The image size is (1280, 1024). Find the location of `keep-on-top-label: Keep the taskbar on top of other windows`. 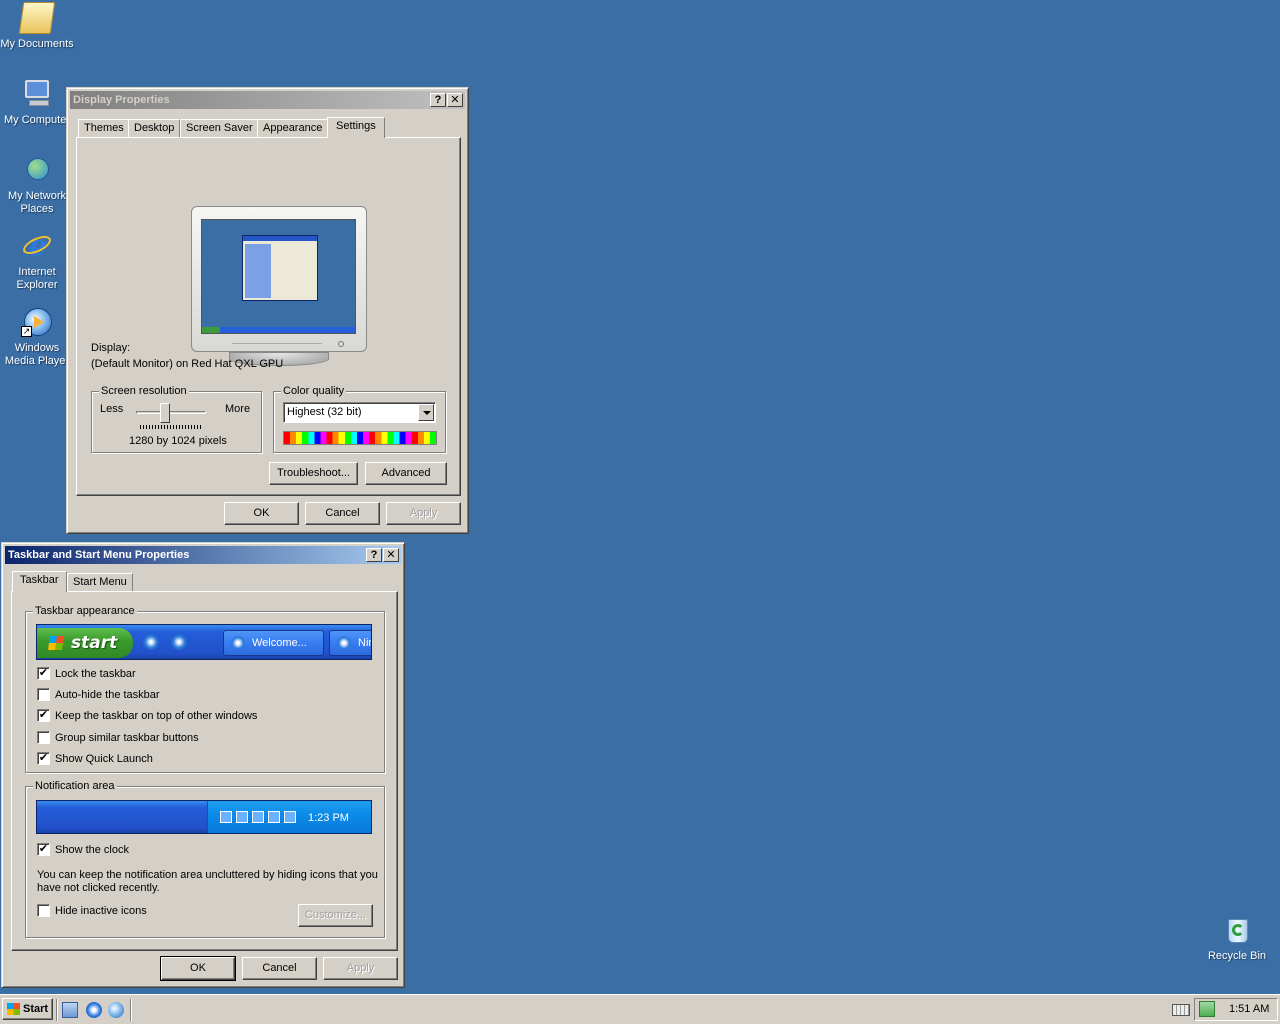

keep-on-top-label: Keep the taskbar on top of other windows is located at coordinates (156, 716).